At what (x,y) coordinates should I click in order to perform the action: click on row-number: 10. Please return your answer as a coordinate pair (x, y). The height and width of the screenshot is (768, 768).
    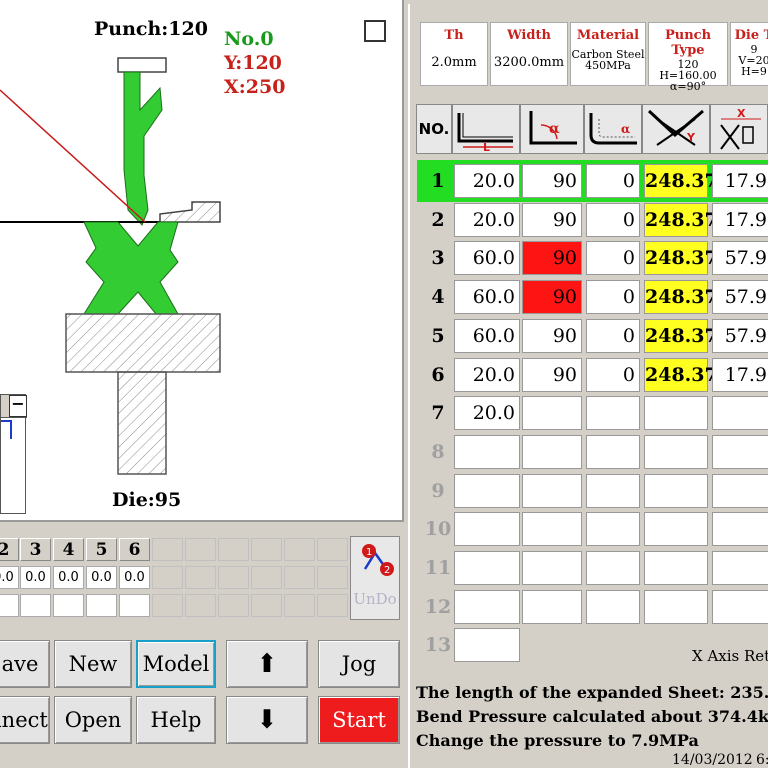
    Looking at the image, I should click on (438, 529).